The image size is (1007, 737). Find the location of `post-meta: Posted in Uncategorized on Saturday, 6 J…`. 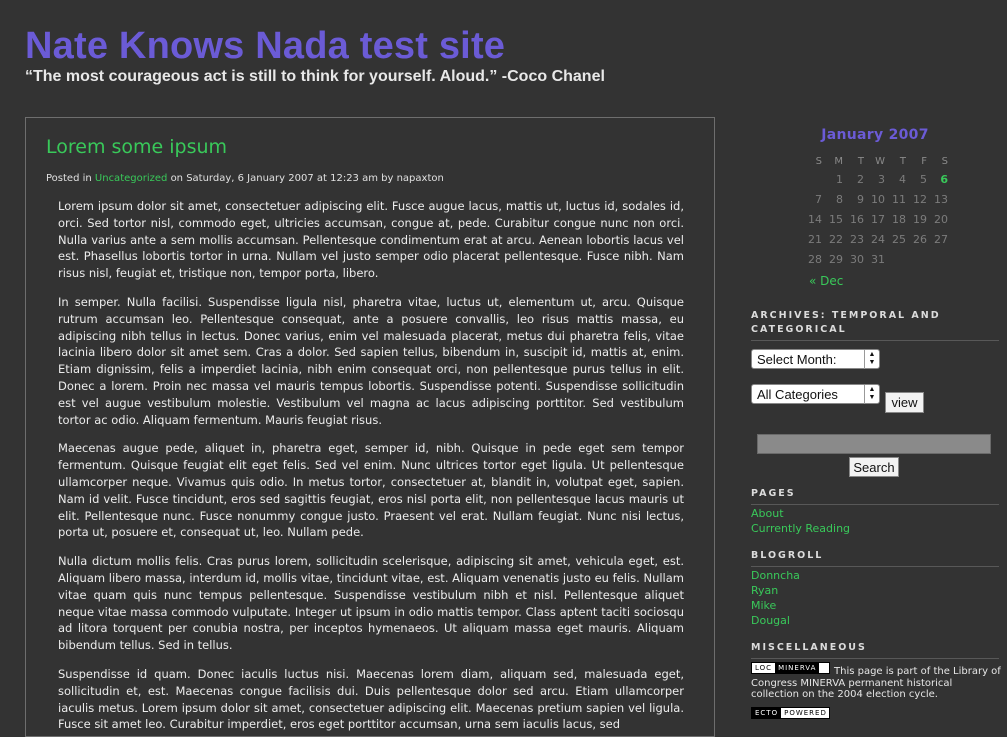

post-meta: Posted in Uncategorized on Saturday, 6 J… is located at coordinates (245, 178).